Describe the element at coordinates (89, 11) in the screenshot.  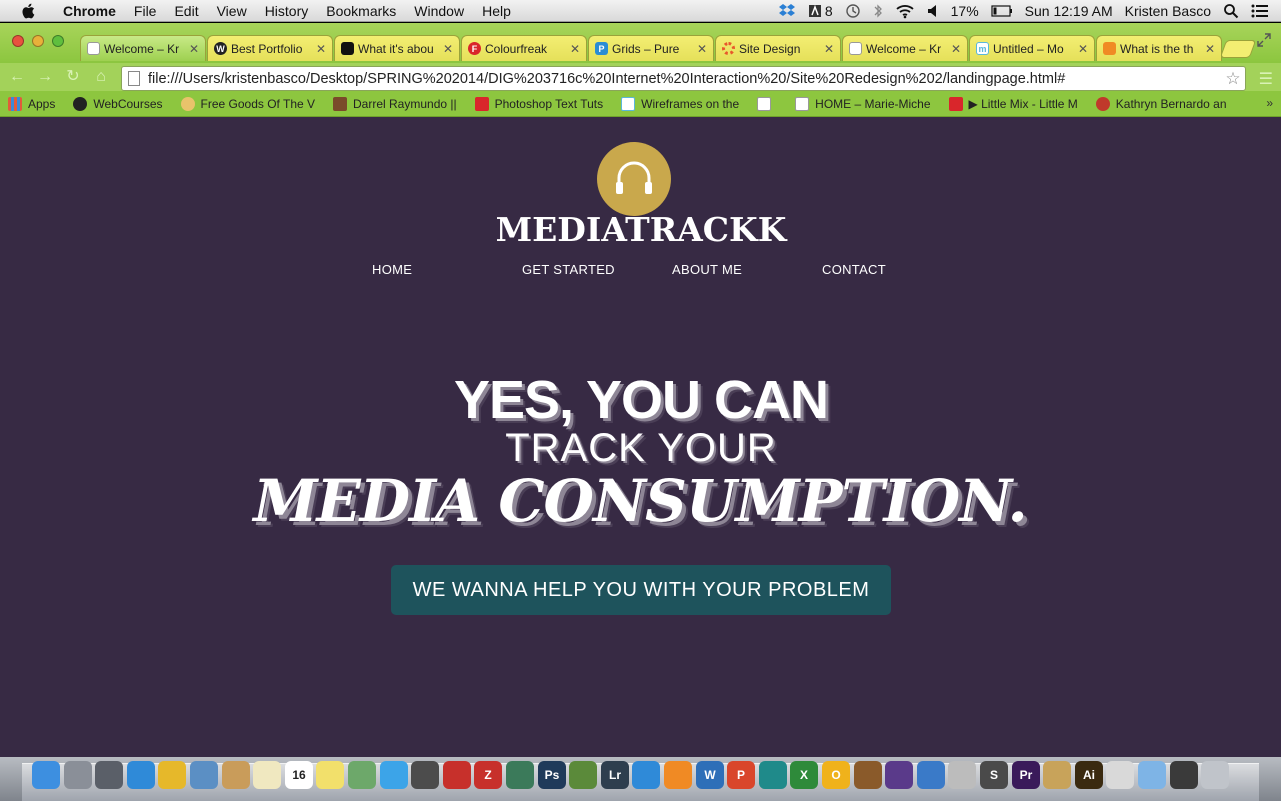
I see `menu-chrome: Chrome` at that location.